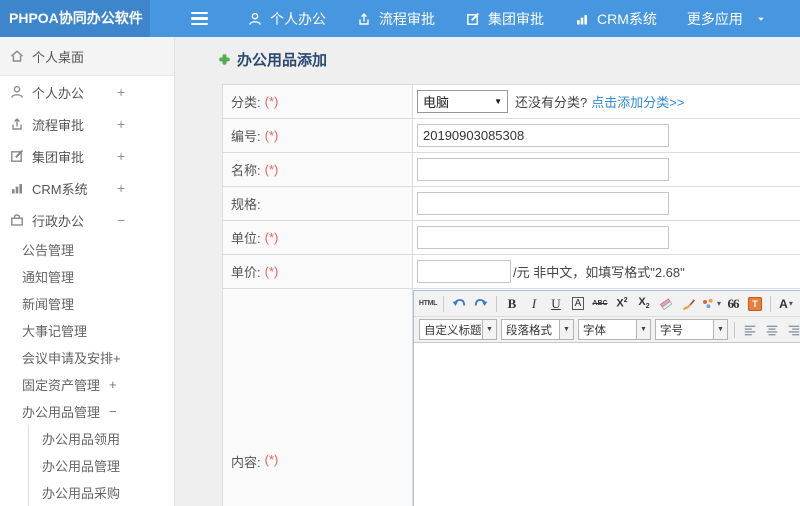 Image resolution: width=800 pixels, height=506 pixels. I want to click on sidebar-item-office-supplies-manage: 办公用品管理, so click(101, 465).